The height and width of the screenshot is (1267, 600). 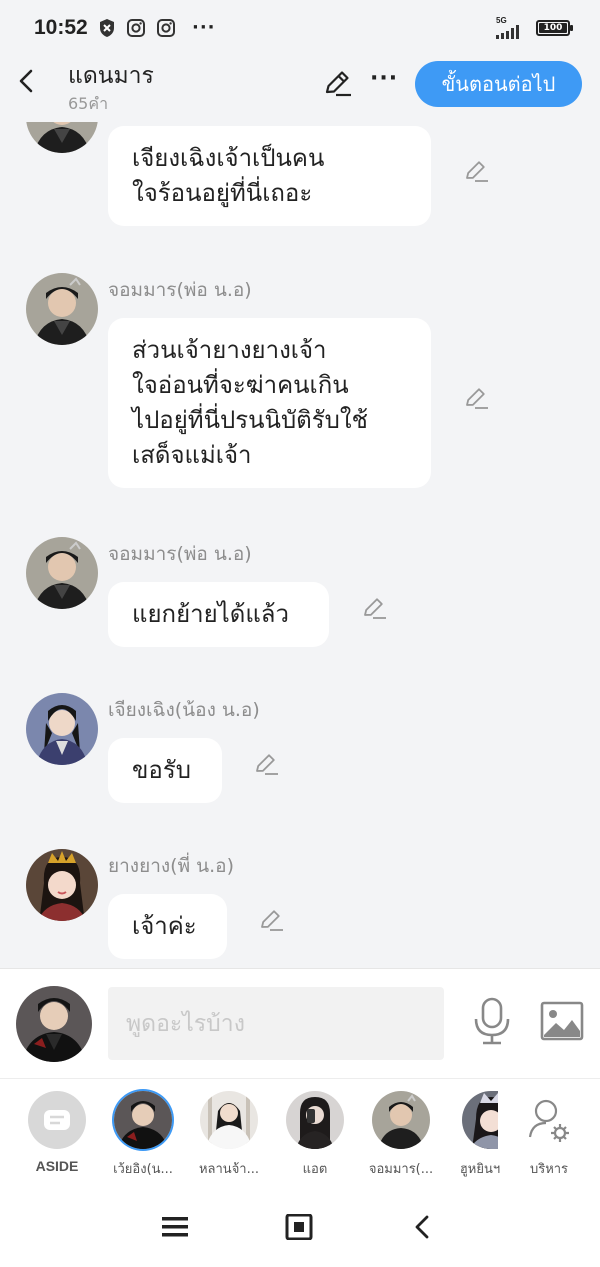 What do you see at coordinates (300, 89) in the screenshot?
I see `header: แดนมาร 65คำ ··· ขั้นตอนต่อไป` at bounding box center [300, 89].